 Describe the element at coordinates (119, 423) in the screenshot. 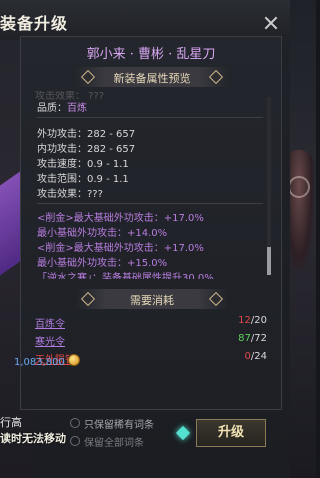

I see `keep-rare-option-label: 只保留稀有词条` at that location.